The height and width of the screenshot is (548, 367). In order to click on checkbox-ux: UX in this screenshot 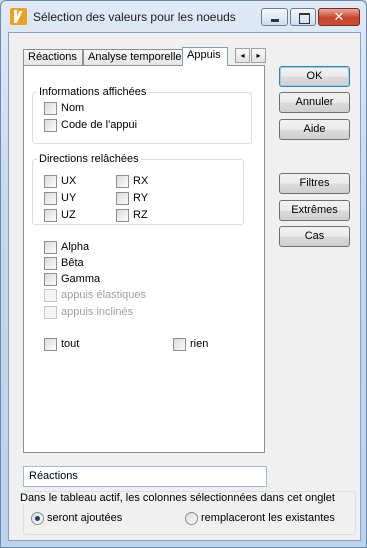, I will do `click(60, 182)`.